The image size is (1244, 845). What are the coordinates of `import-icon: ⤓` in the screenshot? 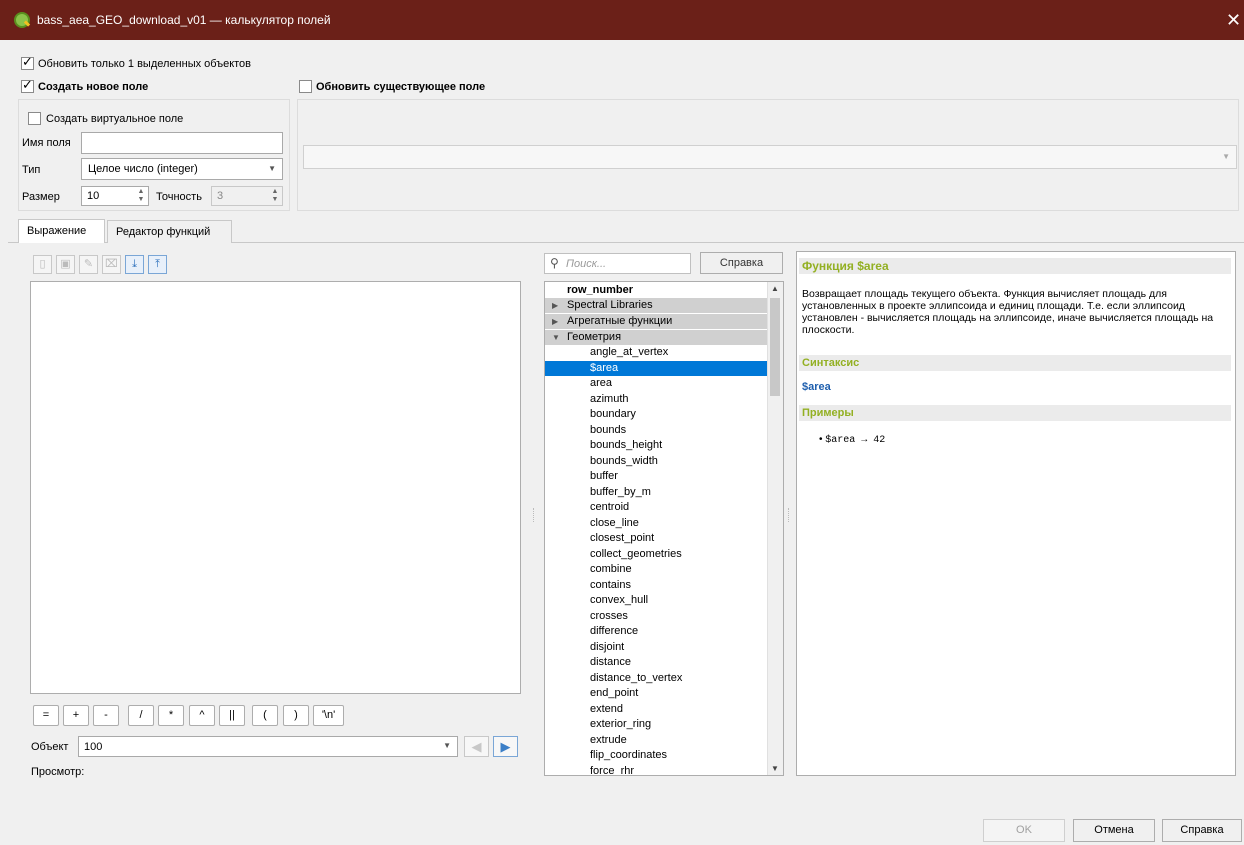 It's located at (134, 264).